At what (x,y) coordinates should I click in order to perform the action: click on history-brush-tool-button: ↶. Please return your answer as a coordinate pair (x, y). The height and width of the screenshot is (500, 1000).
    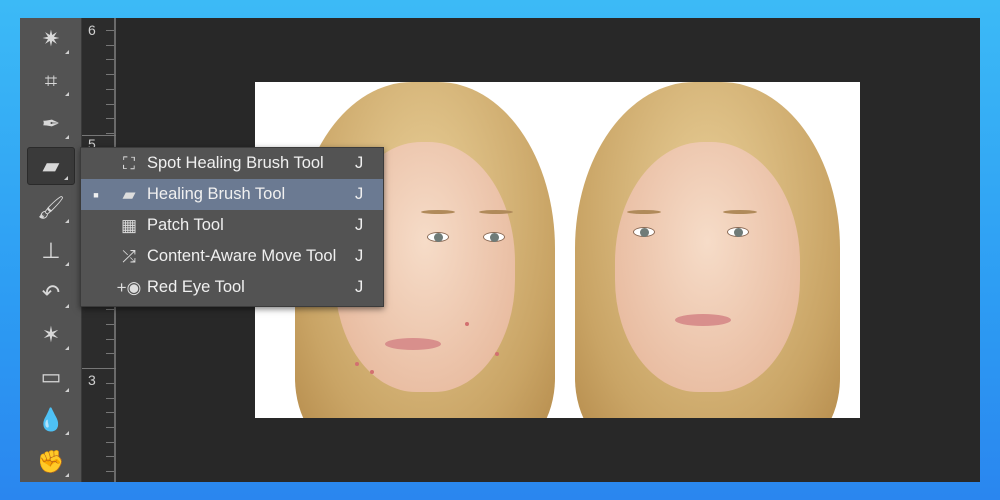
    Looking at the image, I should click on (51, 293).